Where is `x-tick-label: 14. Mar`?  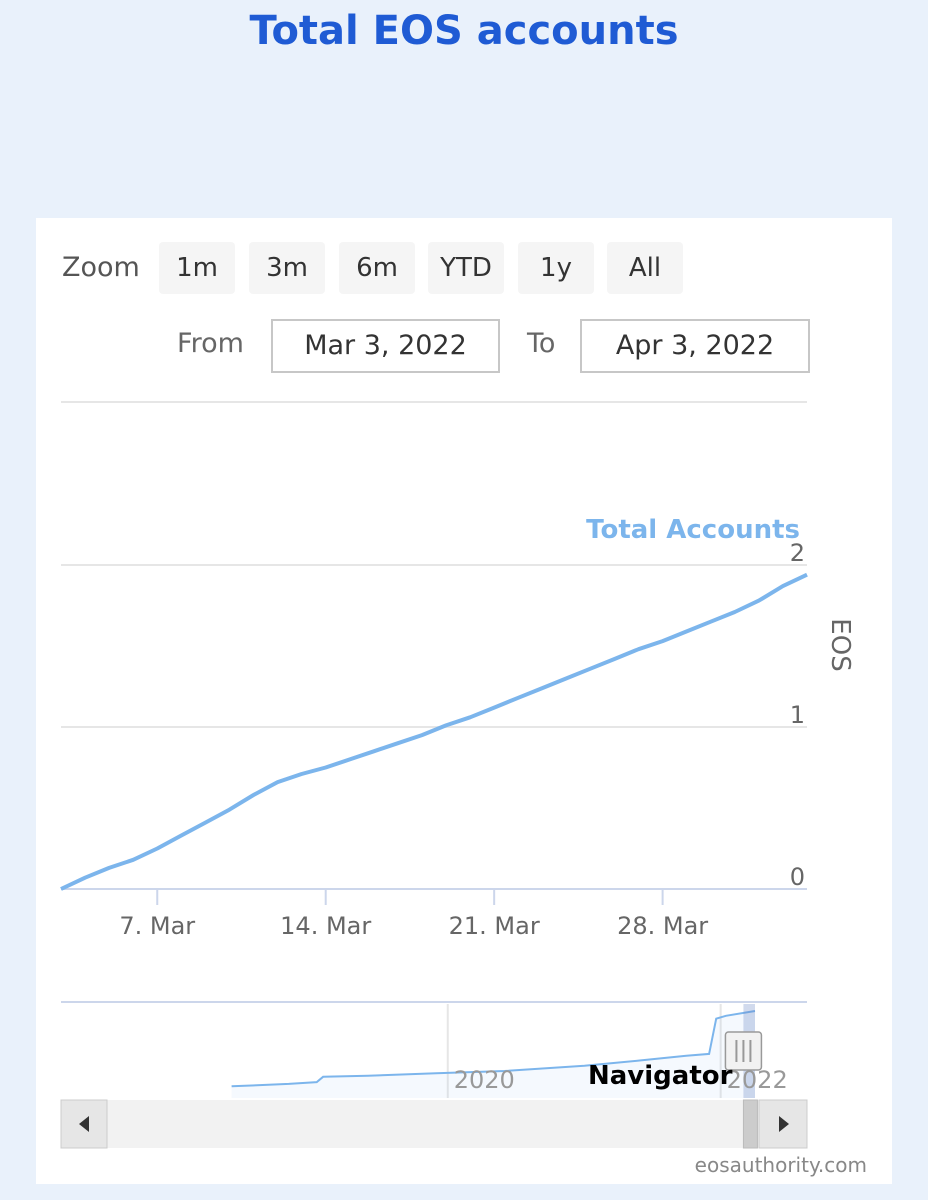 x-tick-label: 14. Mar is located at coordinates (325, 926).